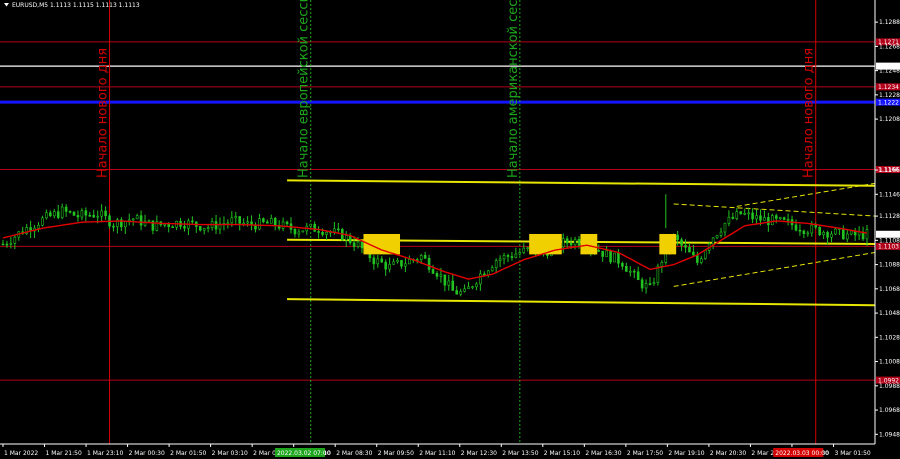 The image size is (900, 459). I want to click on x-tick-label: 2 Mar 03:10, so click(230, 453).